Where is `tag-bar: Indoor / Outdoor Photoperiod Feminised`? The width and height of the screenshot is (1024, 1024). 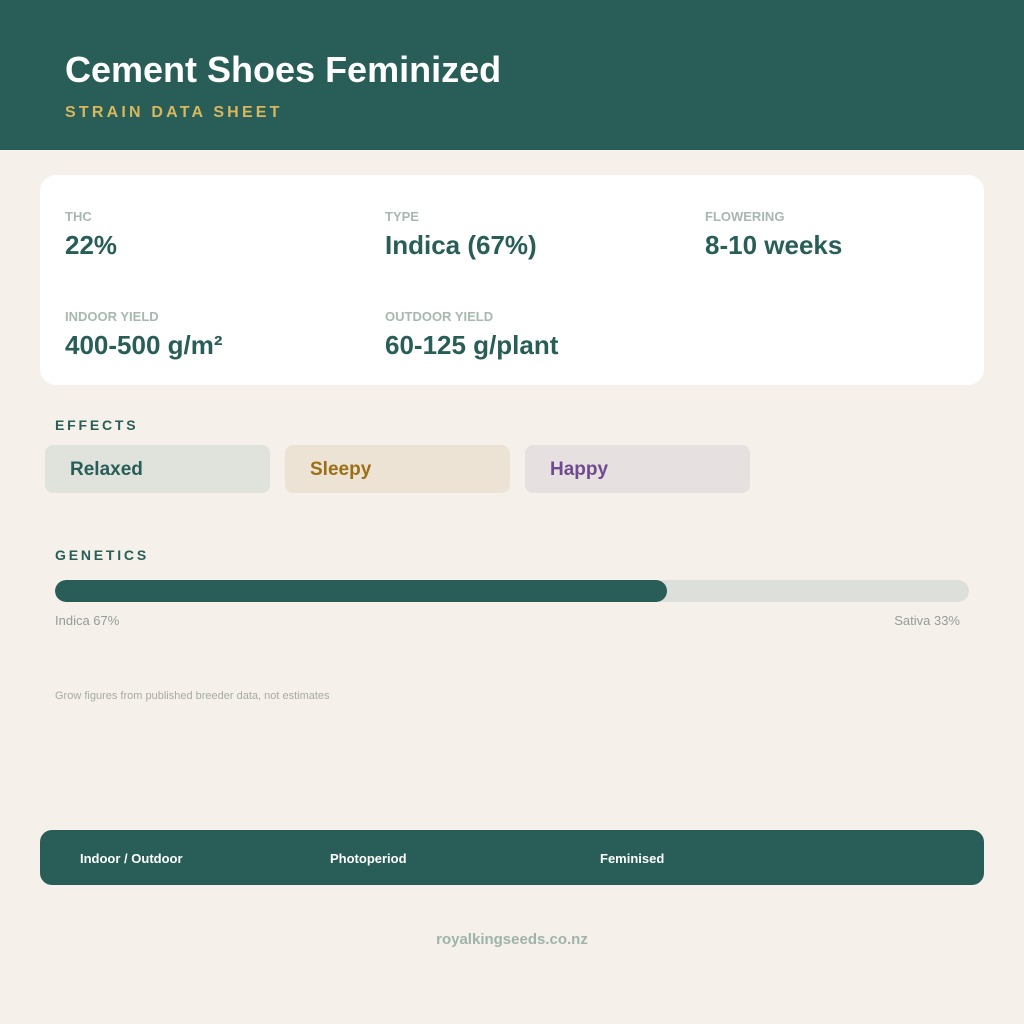 tag-bar: Indoor / Outdoor Photoperiod Feminised is located at coordinates (512, 857).